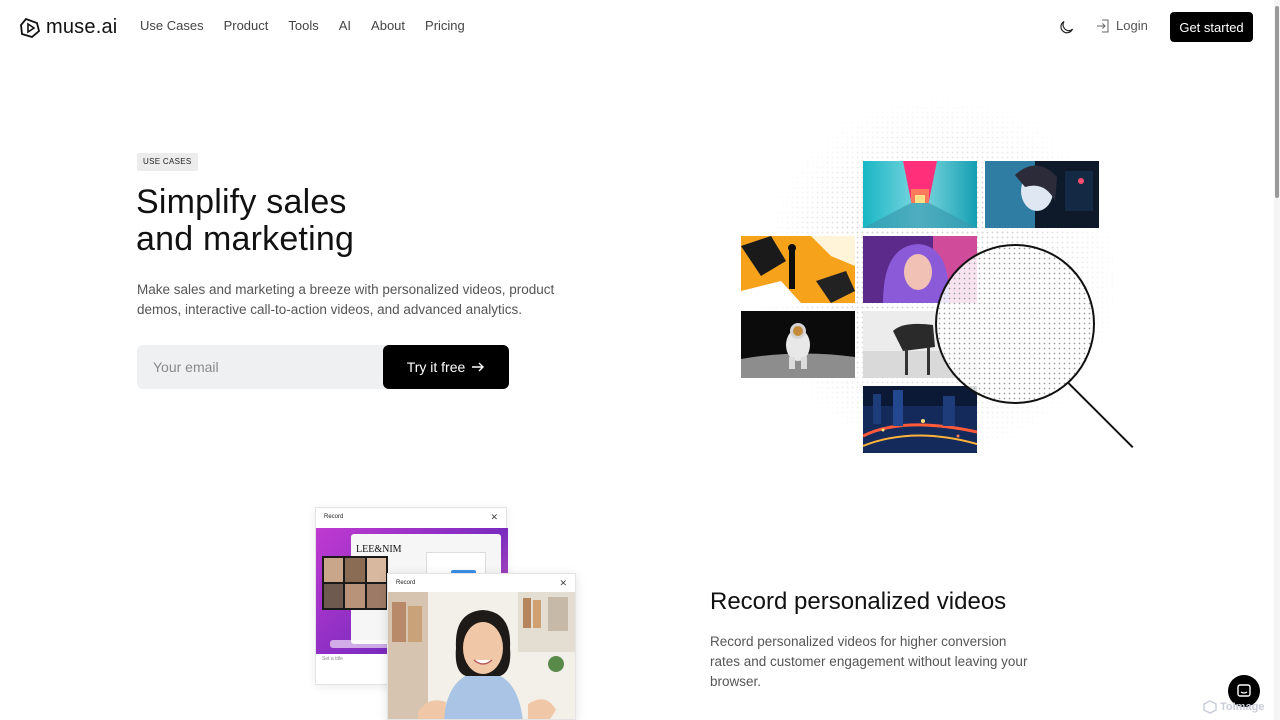 Image resolution: width=1280 pixels, height=720 pixels. Describe the element at coordinates (246, 25) in the screenshot. I see `nav-link-product: Product` at that location.